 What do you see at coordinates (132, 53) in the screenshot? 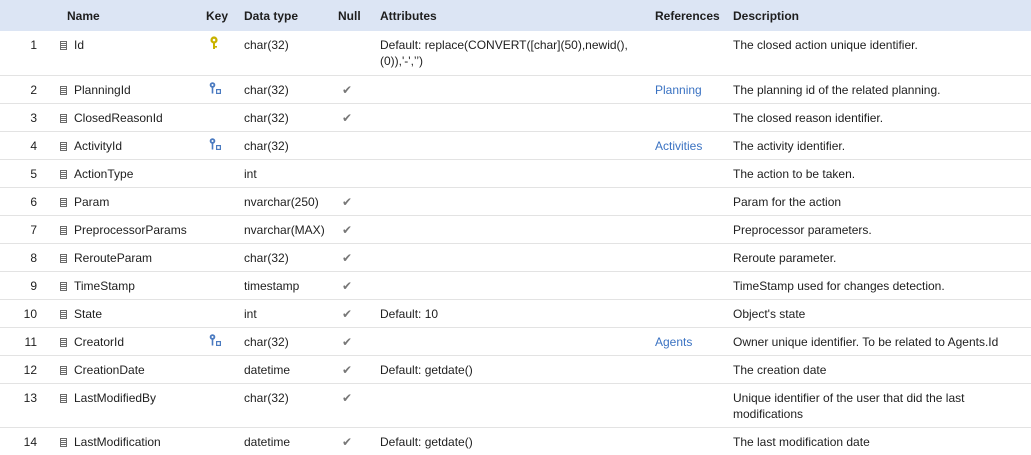
I see `column-name-cell: Id` at bounding box center [132, 53].